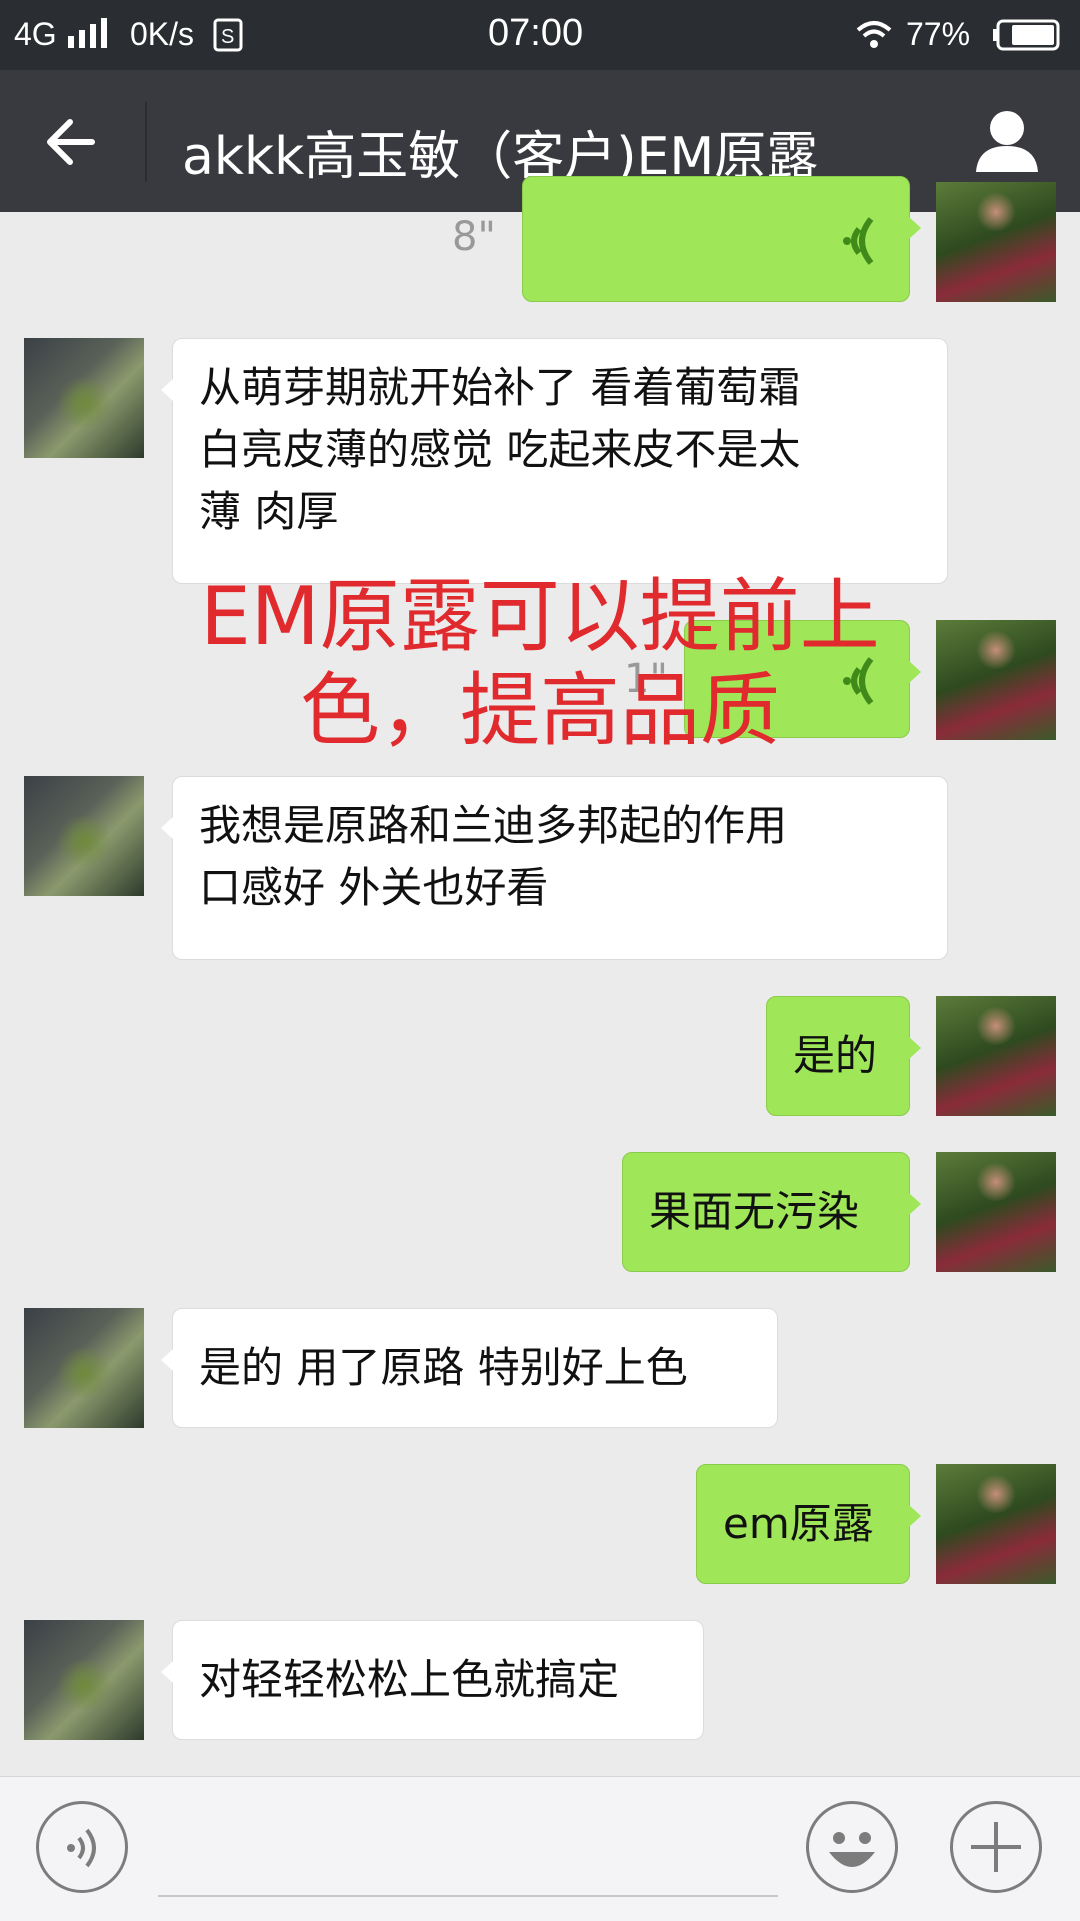 Image resolution: width=1080 pixels, height=1921 pixels. Describe the element at coordinates (721, 239) in the screenshot. I see `voice-message` at that location.